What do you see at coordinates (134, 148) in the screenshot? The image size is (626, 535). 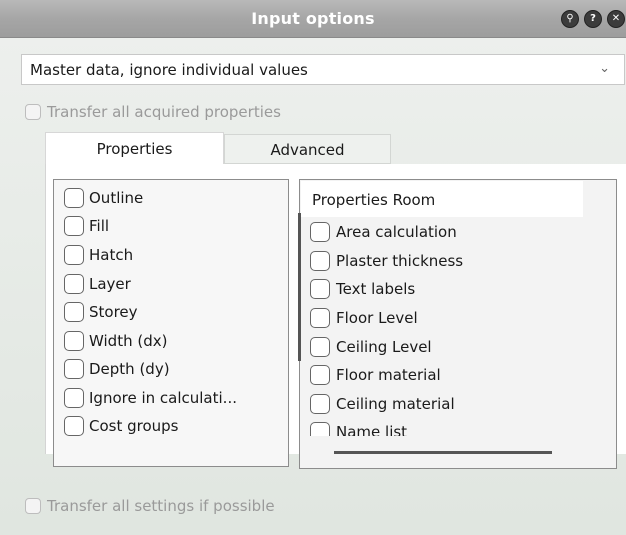 I see `tab-properties: Properties` at bounding box center [134, 148].